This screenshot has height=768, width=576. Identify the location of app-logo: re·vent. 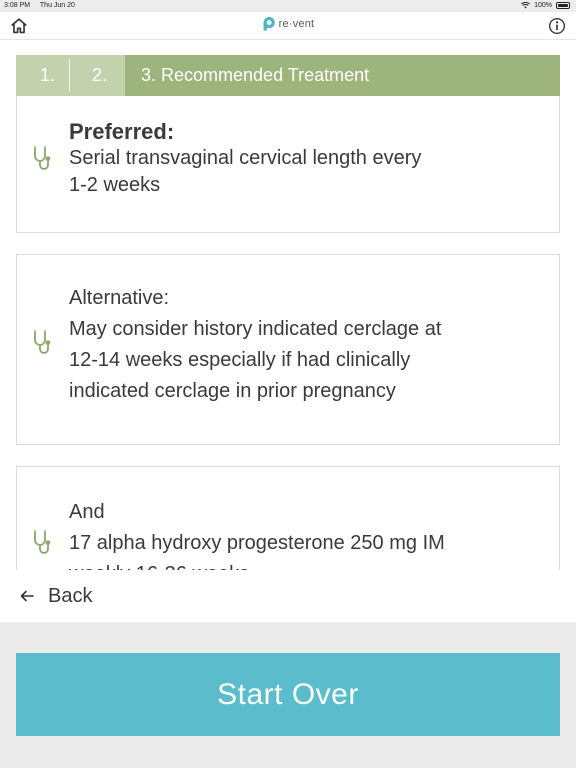
(288, 23).